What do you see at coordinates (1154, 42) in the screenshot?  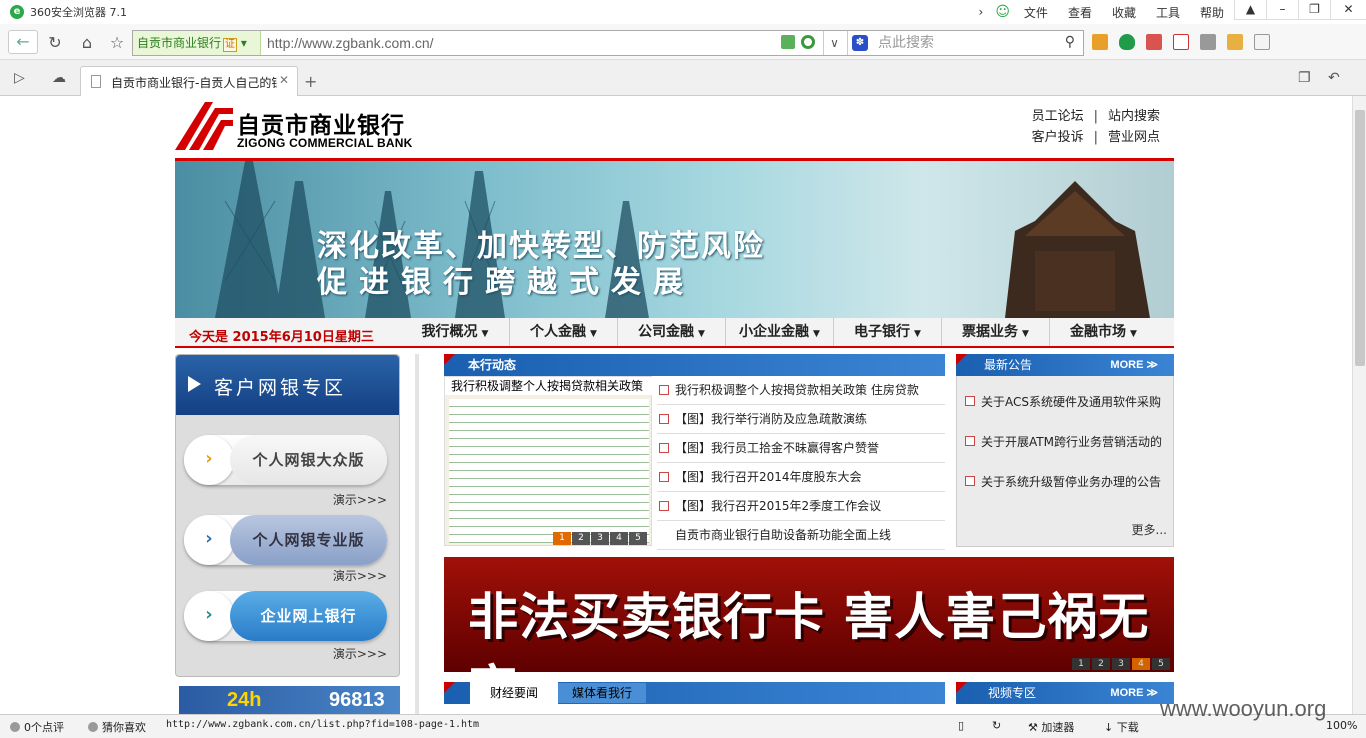 I see `translate-icon` at bounding box center [1154, 42].